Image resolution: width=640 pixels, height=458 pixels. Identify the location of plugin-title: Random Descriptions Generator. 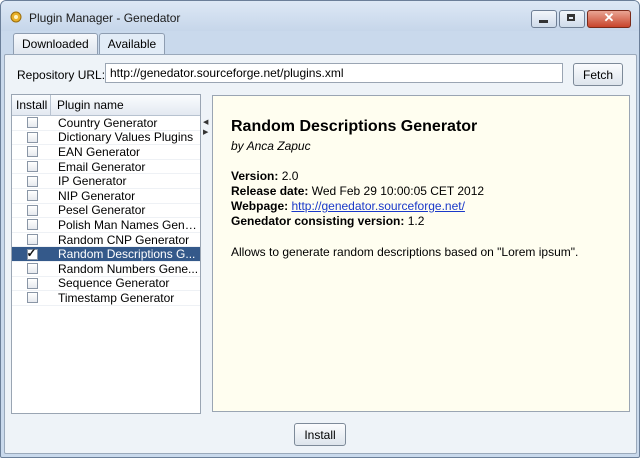
(354, 126).